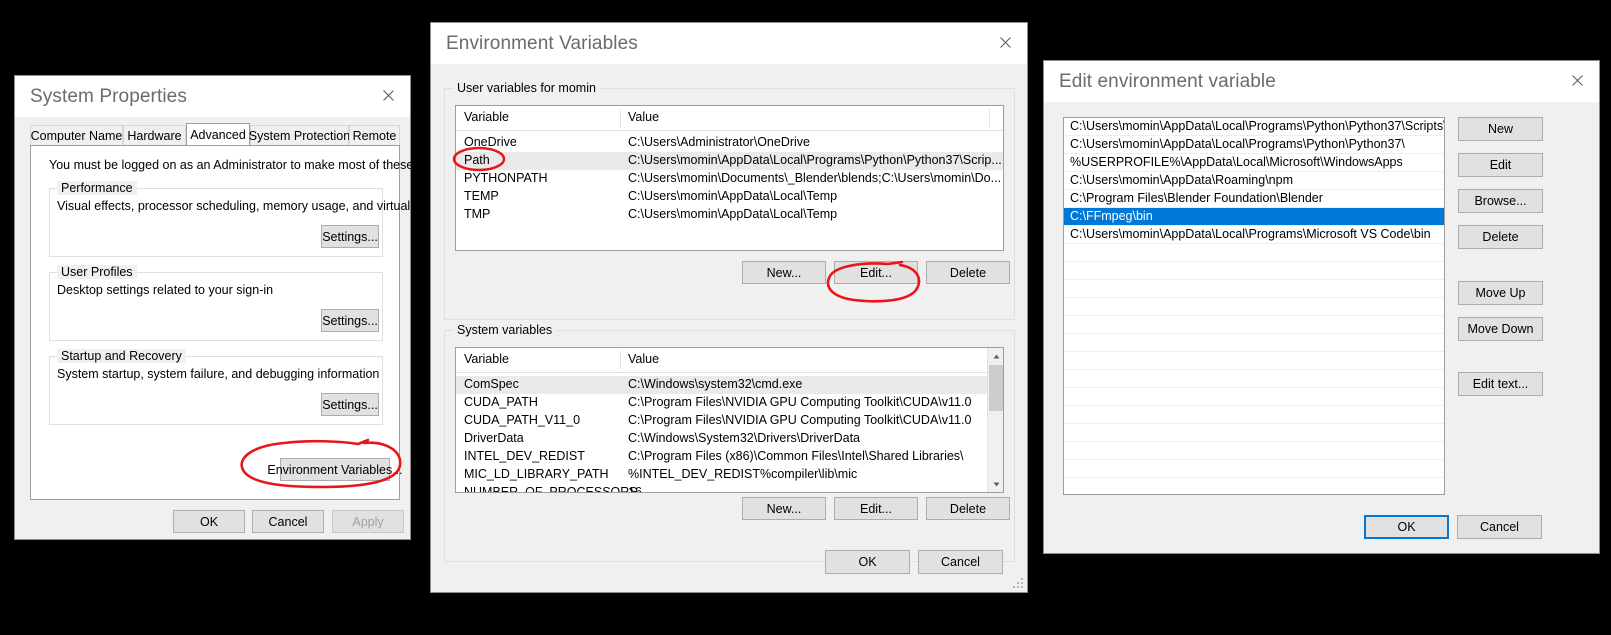 This screenshot has width=1611, height=635. I want to click on path-new-button: New, so click(1500, 129).